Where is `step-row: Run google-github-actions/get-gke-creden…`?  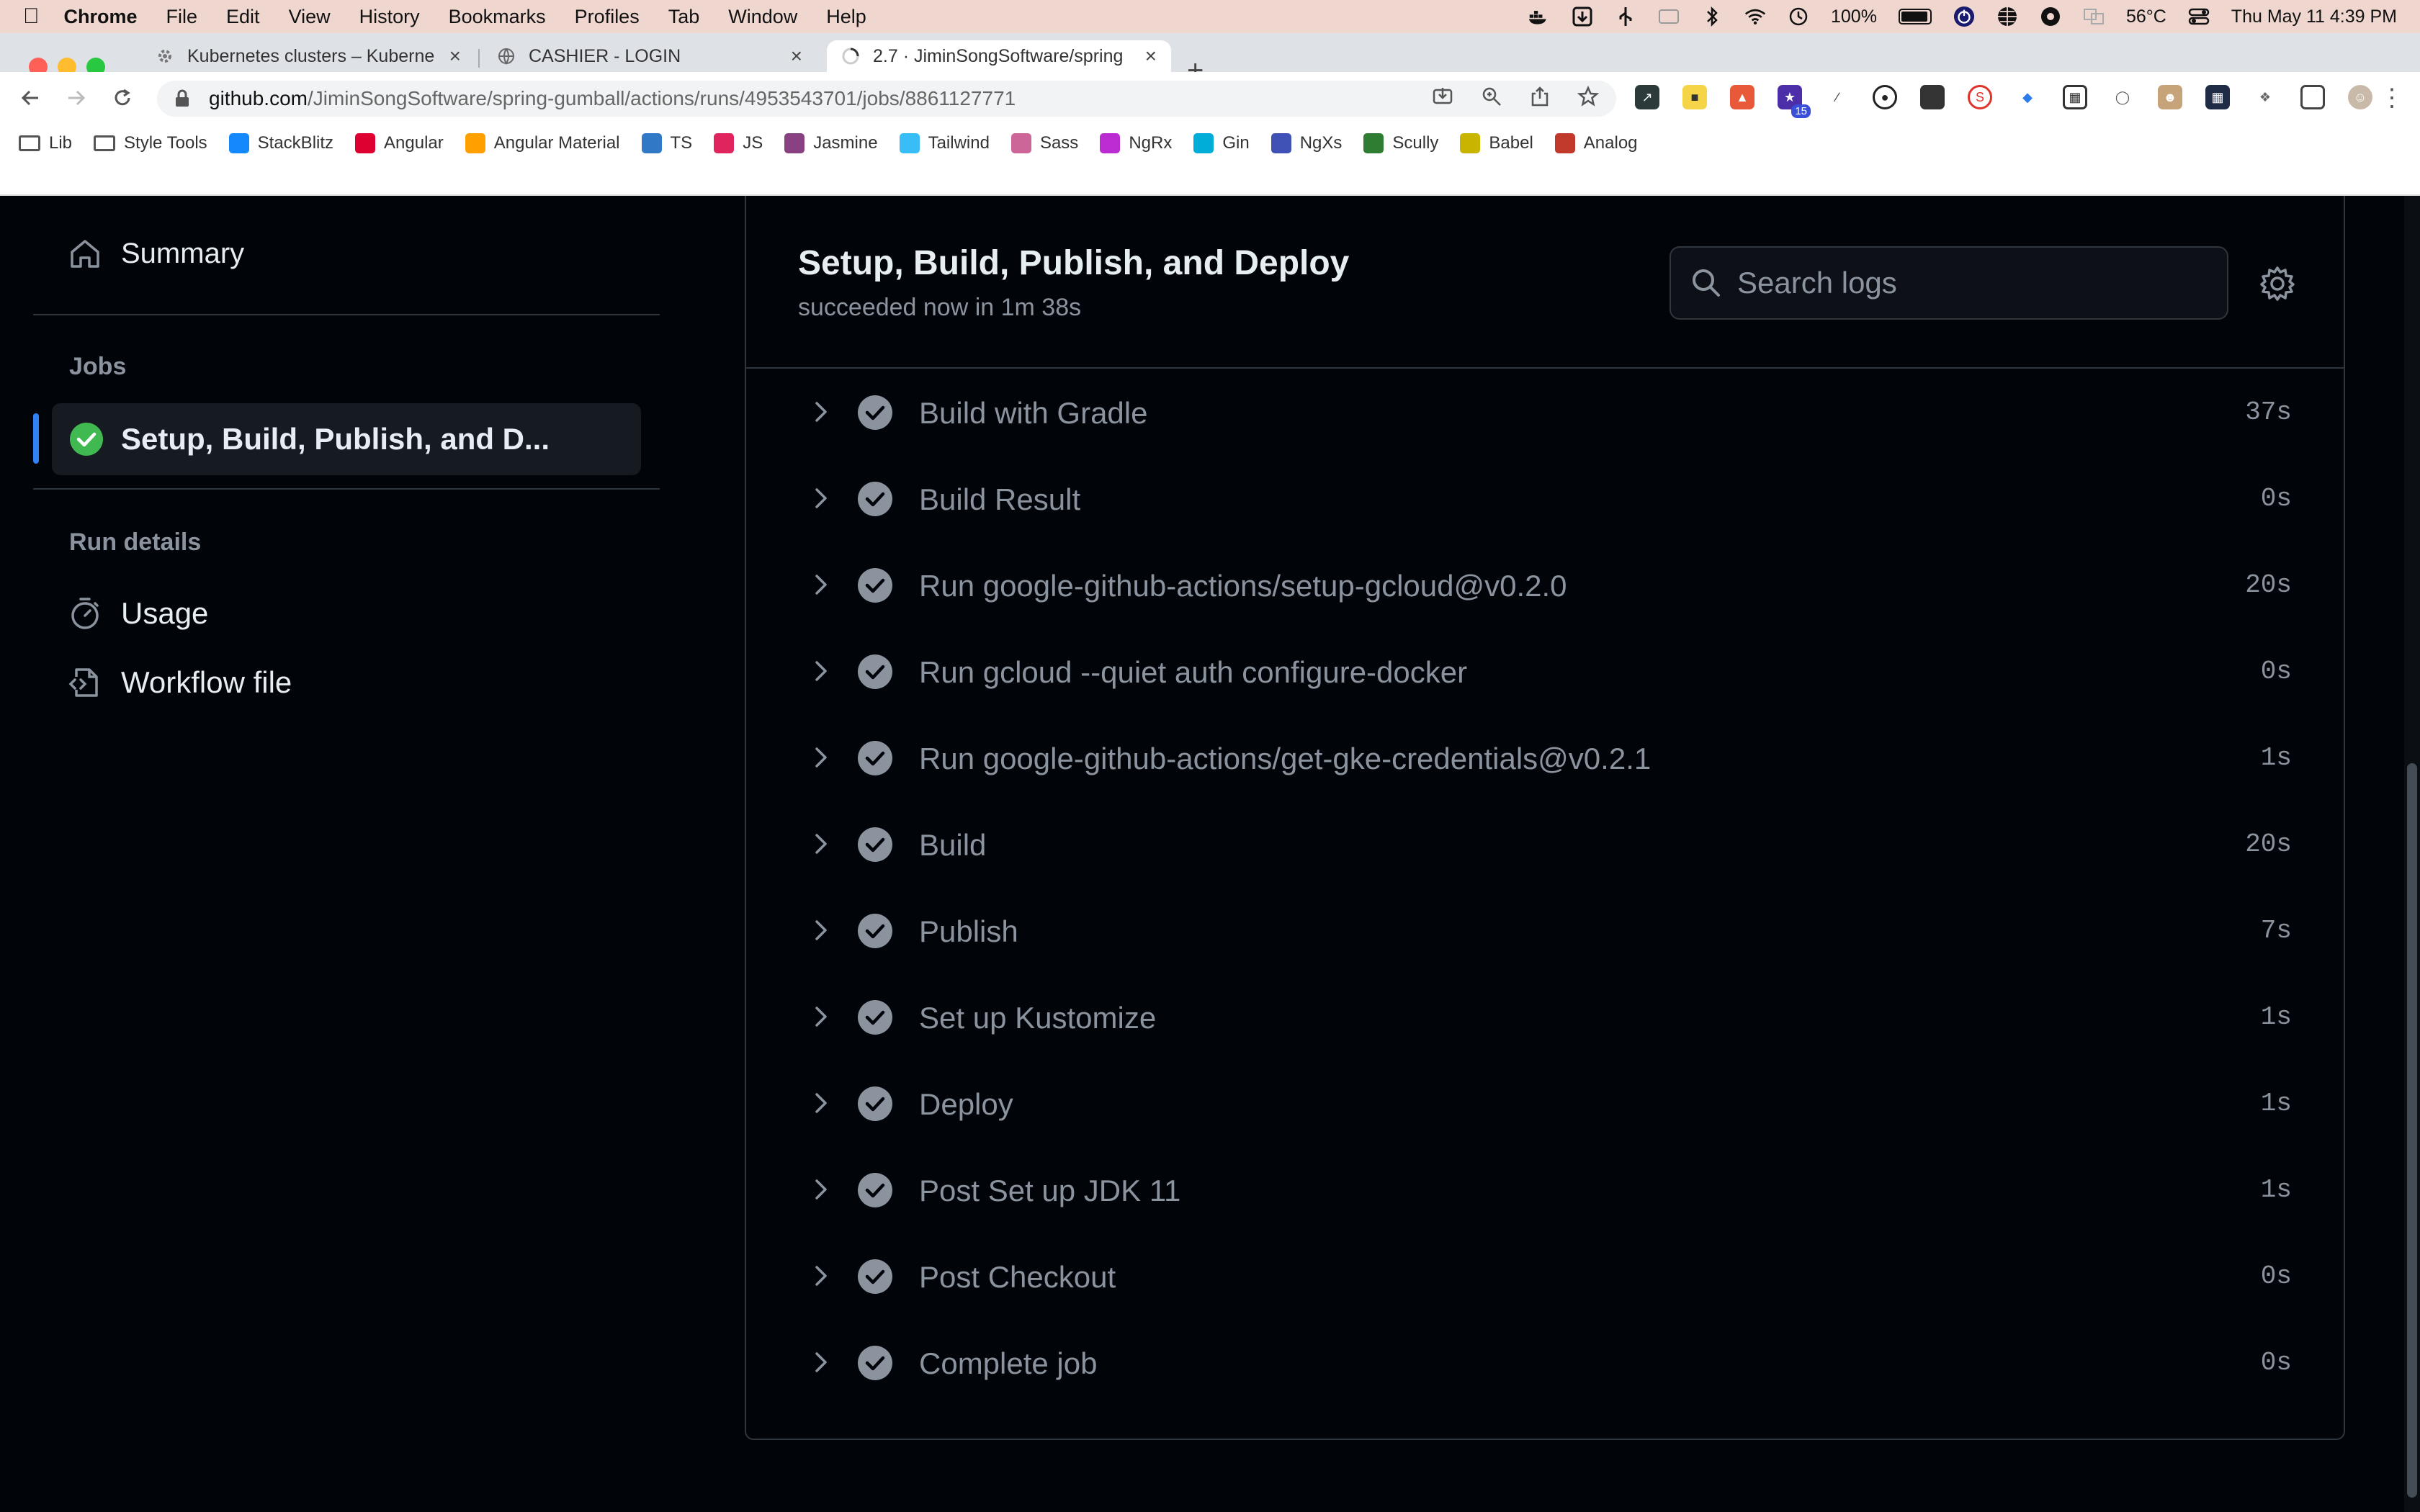
step-row: Run google-github-actions/get-gke-creden… is located at coordinates (1545, 757).